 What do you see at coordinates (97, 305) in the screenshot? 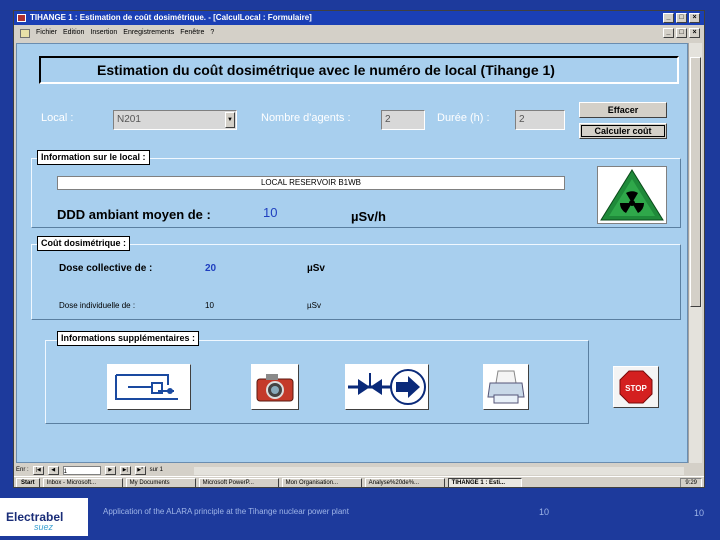
I see `dose-individuelle-label: Dose individuelle de :` at bounding box center [97, 305].